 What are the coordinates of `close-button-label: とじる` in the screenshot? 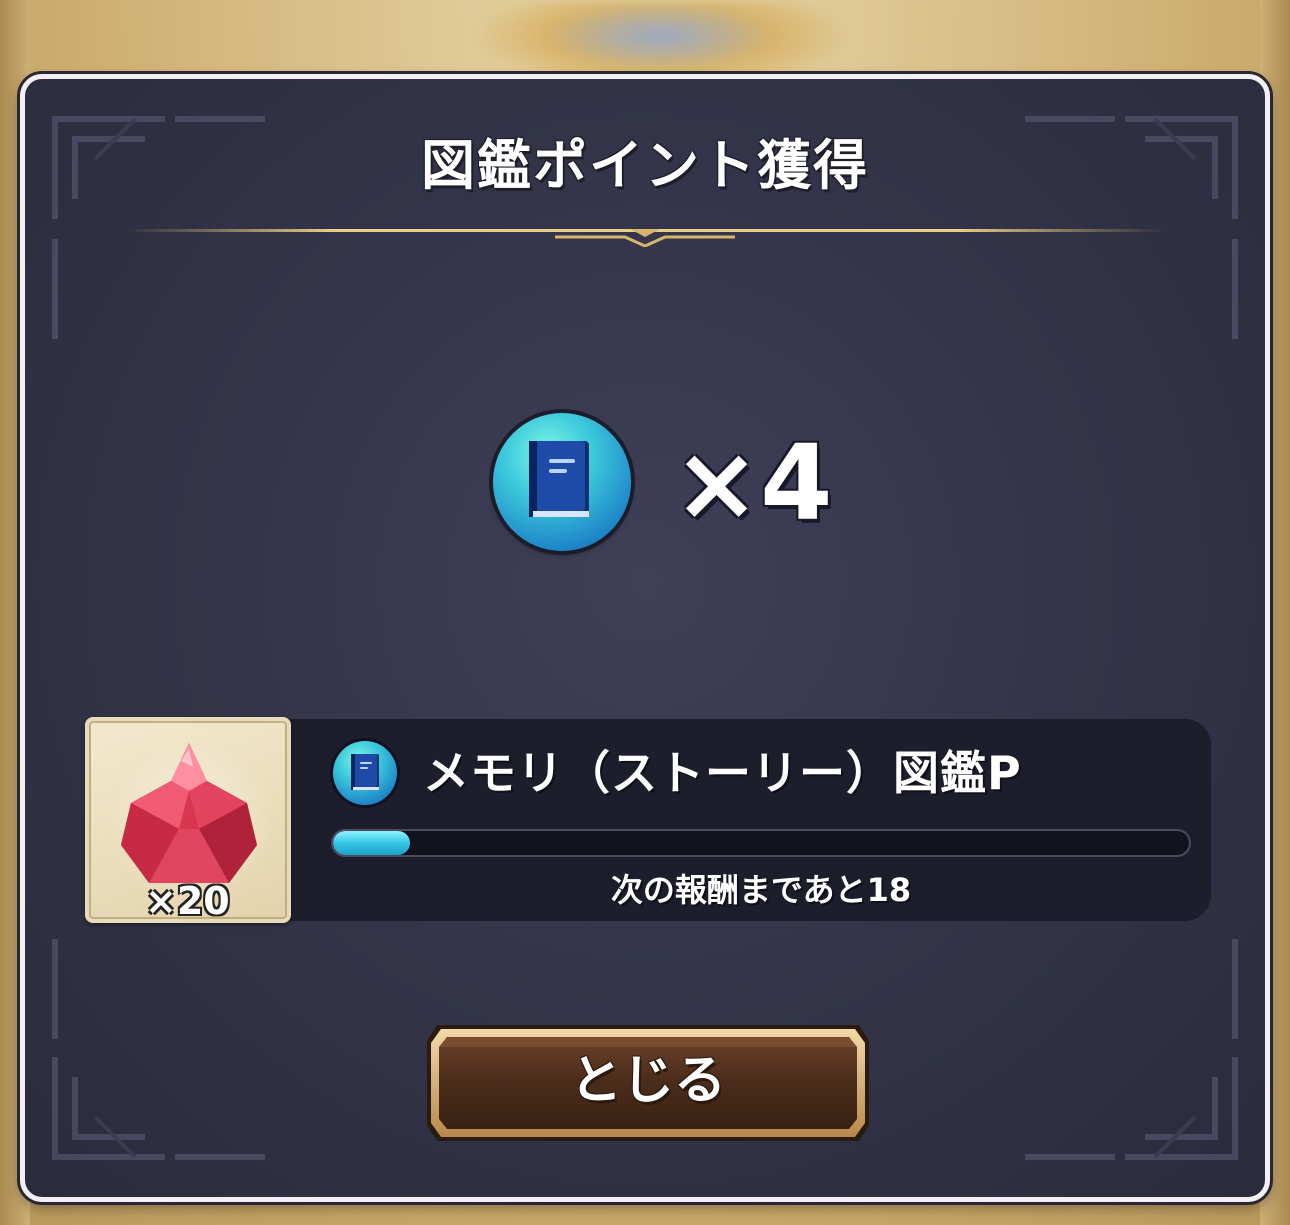 It's located at (647, 1081).